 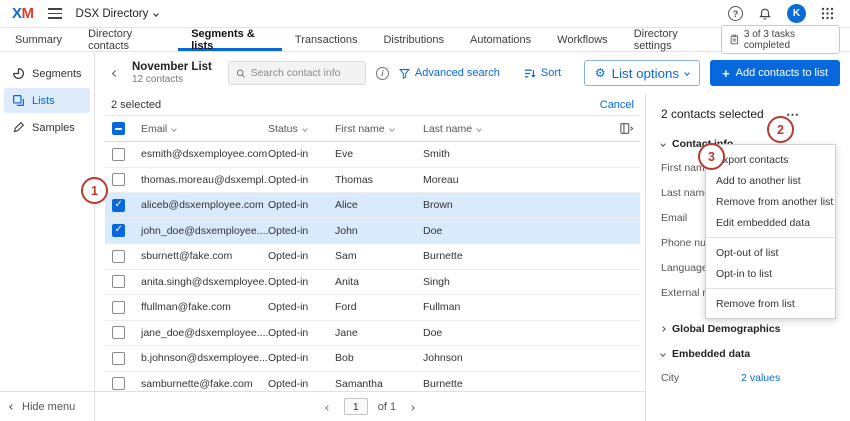 I want to click on cell-first-name: Alice, so click(x=346, y=205).